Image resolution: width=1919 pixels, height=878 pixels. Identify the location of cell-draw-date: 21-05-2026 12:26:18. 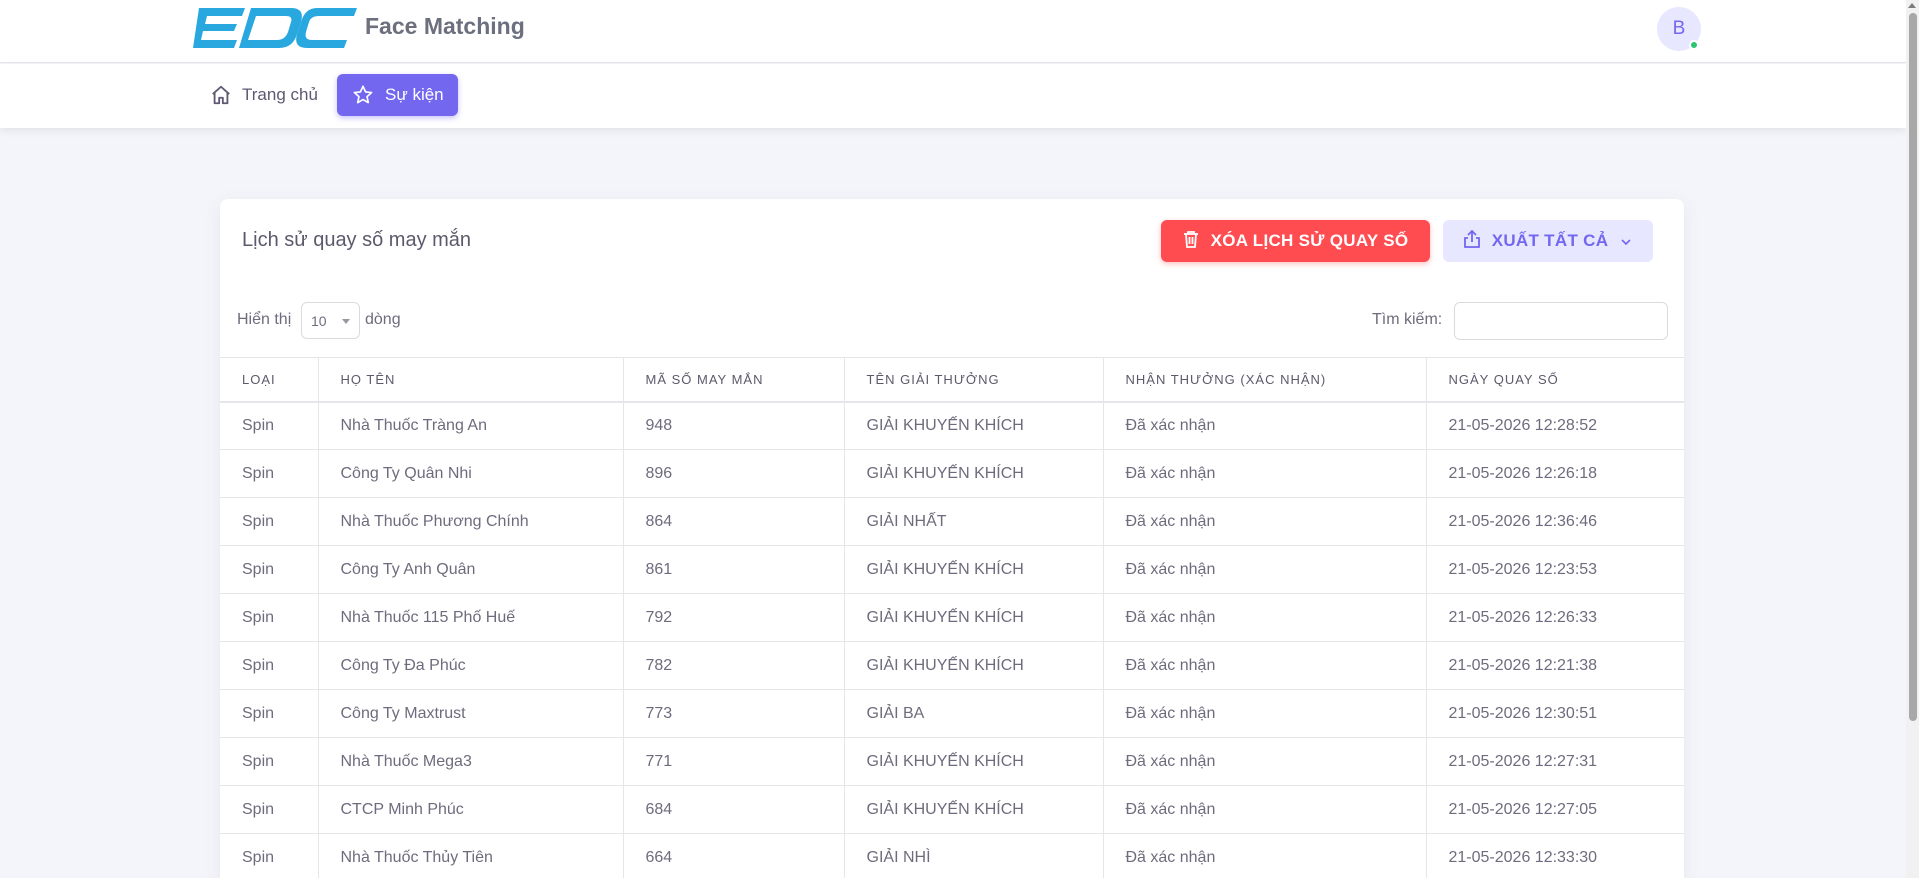
(1555, 473).